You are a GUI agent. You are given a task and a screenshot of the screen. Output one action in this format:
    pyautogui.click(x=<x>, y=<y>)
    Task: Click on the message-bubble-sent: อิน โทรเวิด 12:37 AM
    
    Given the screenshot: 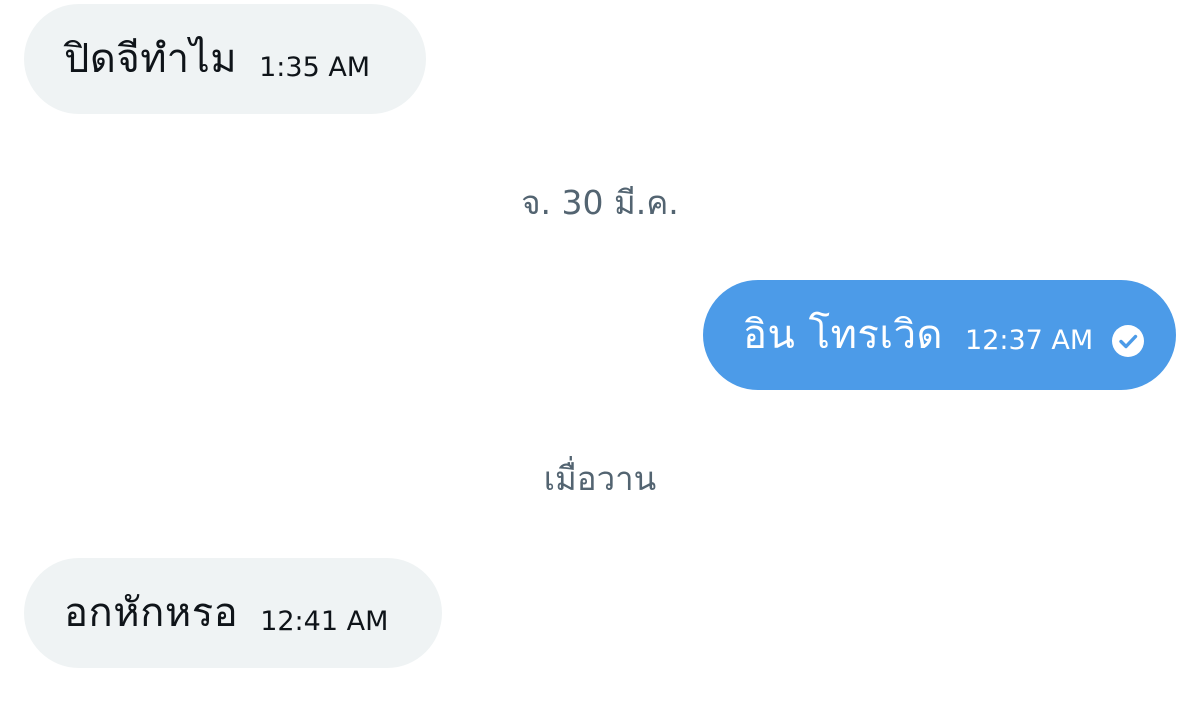 What is the action you would take?
    pyautogui.click(x=939, y=335)
    